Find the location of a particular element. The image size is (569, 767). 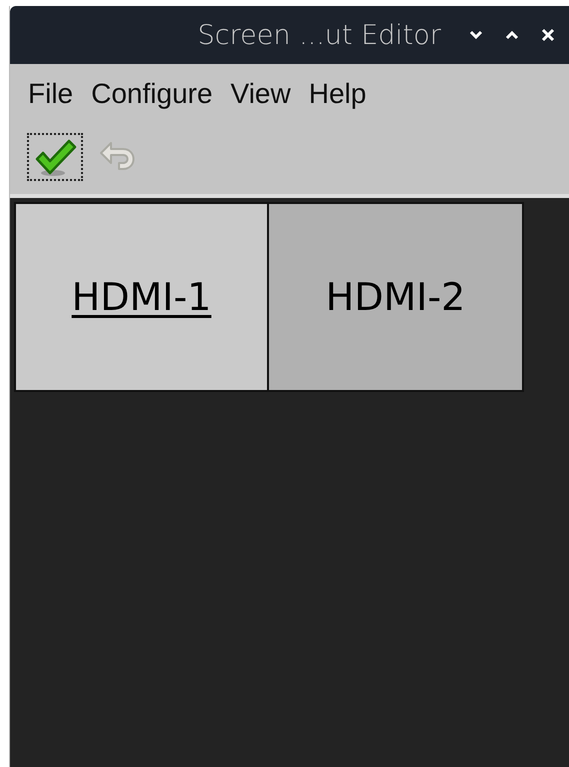

apply-button is located at coordinates (55, 157).